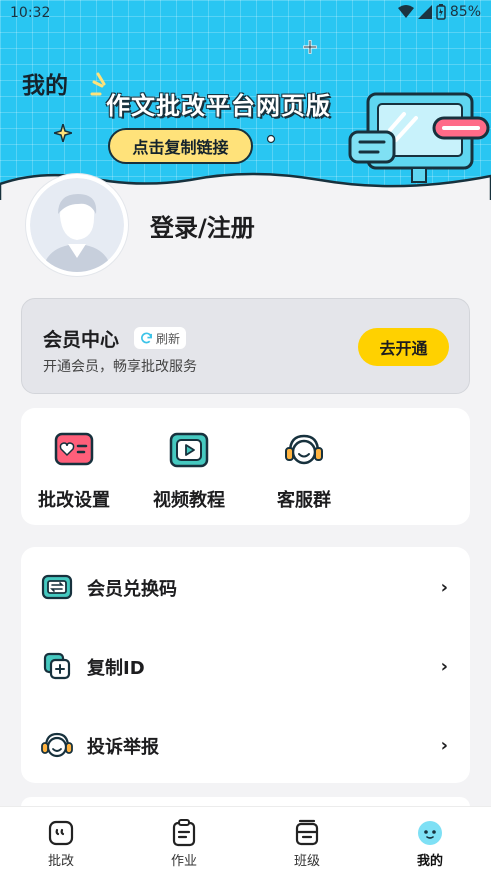 Image resolution: width=491 pixels, height=873 pixels. Describe the element at coordinates (74, 449) in the screenshot. I see `heart-card-icon` at that location.